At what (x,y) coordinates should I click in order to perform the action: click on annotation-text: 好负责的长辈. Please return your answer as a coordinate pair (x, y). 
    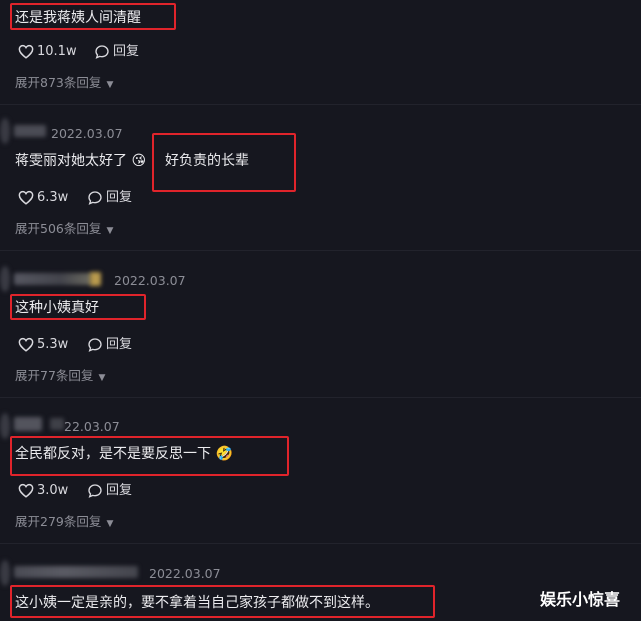
    Looking at the image, I should click on (207, 161).